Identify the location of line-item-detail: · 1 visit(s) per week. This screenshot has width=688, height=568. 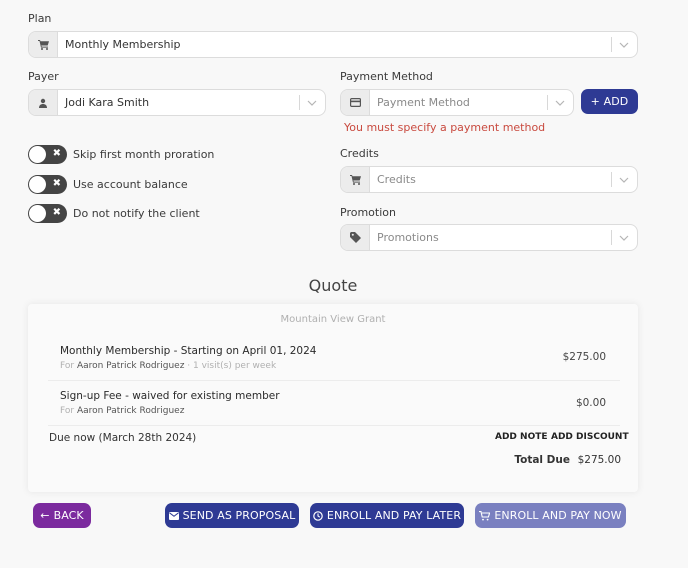
(230, 366).